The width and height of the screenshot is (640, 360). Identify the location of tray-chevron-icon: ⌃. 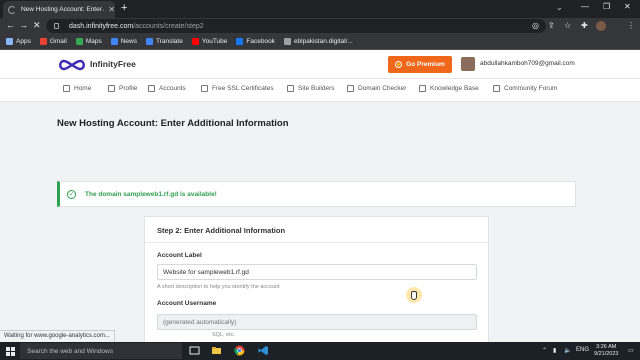
(544, 350).